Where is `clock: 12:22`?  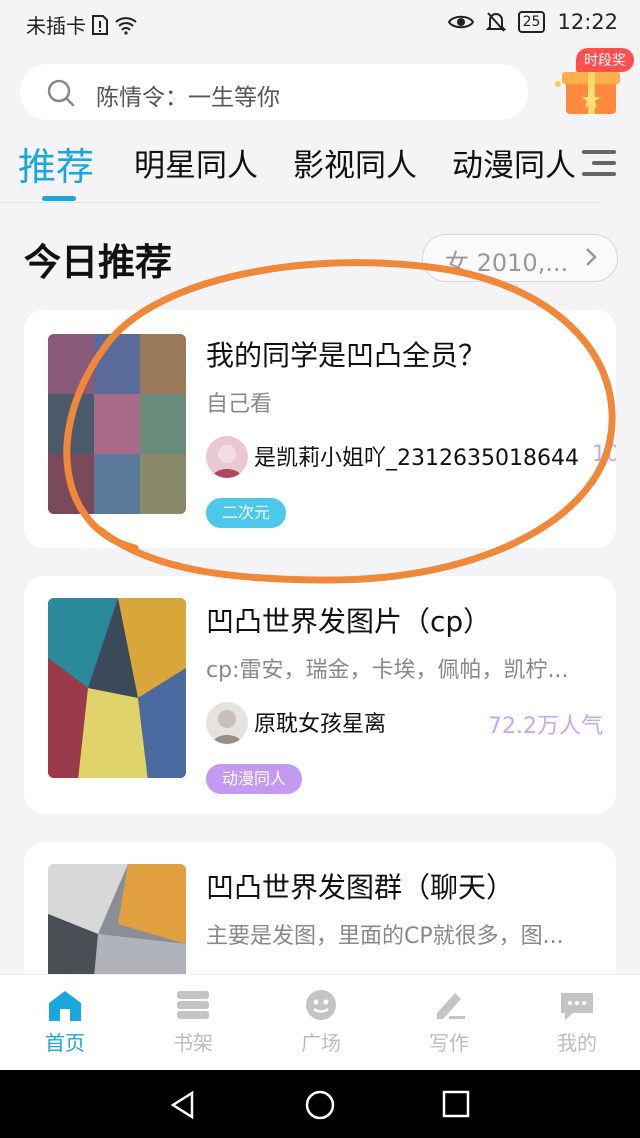 clock: 12:22 is located at coordinates (587, 22).